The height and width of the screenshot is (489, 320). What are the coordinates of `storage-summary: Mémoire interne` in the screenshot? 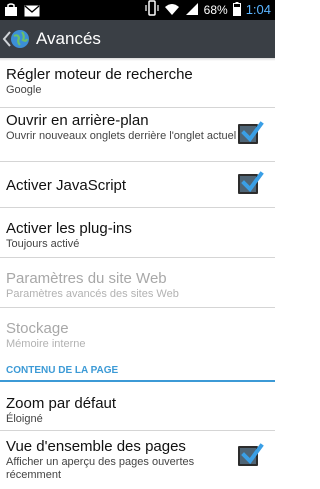 It's located at (46, 344).